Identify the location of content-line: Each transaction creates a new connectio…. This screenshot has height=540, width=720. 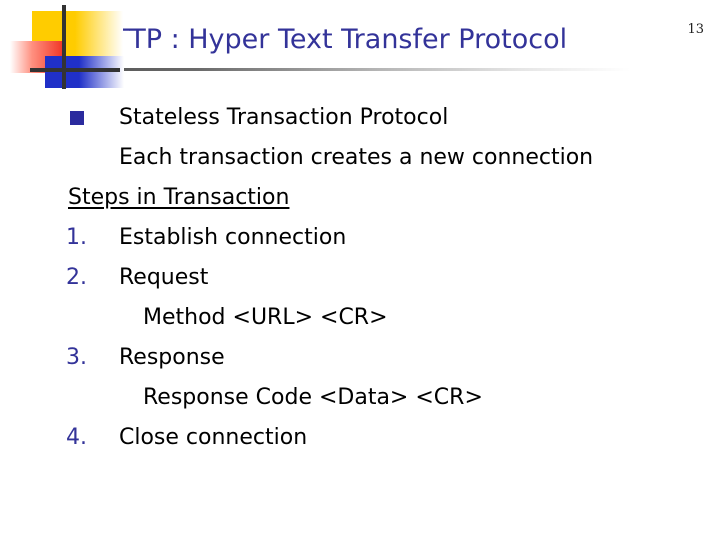
(360, 158).